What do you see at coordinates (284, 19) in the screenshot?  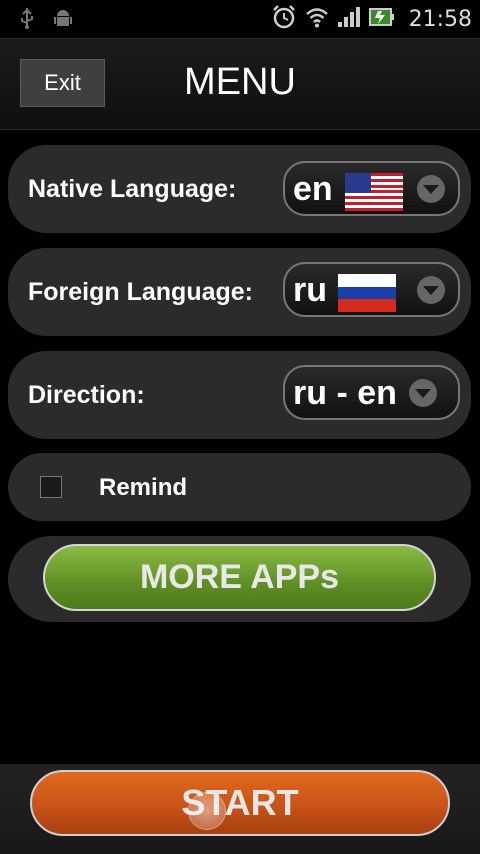 I see `alarm-icon` at bounding box center [284, 19].